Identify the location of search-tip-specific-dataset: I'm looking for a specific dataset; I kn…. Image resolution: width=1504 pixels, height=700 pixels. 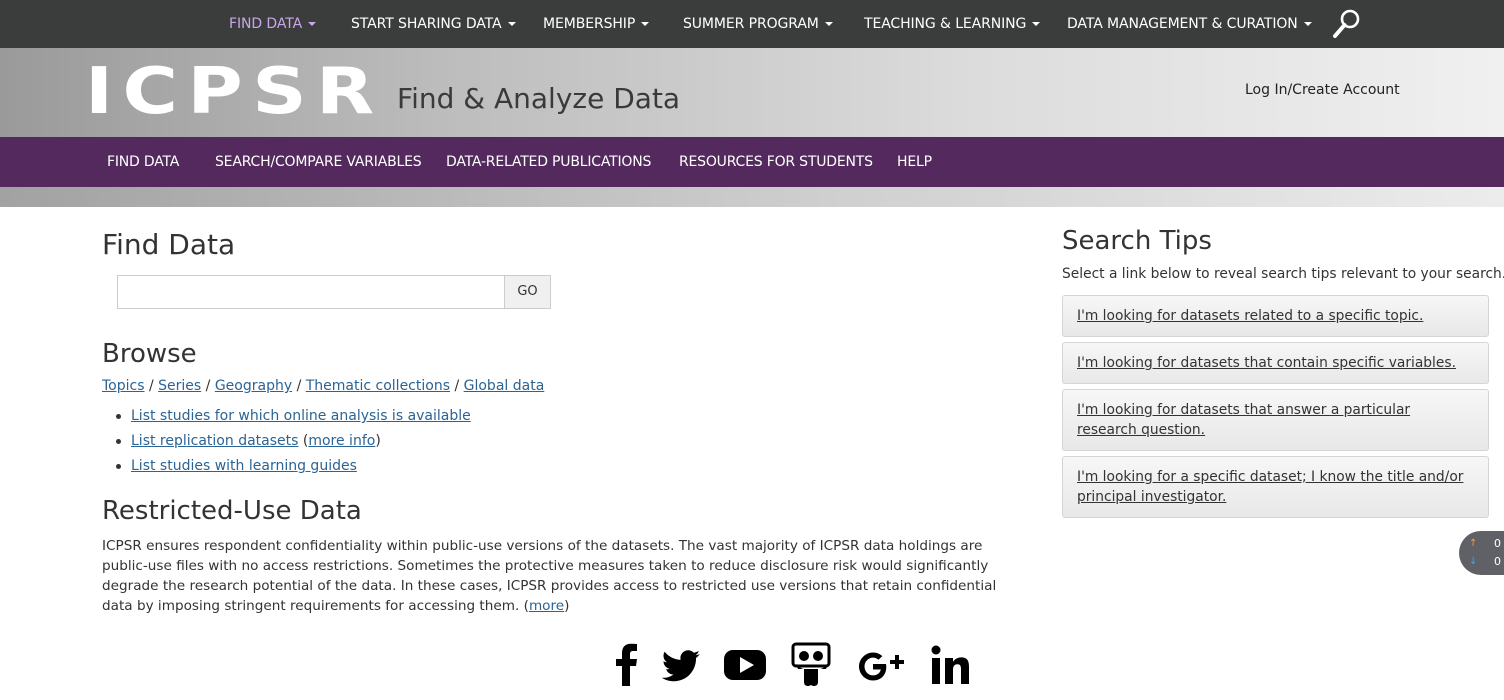
(1275, 487).